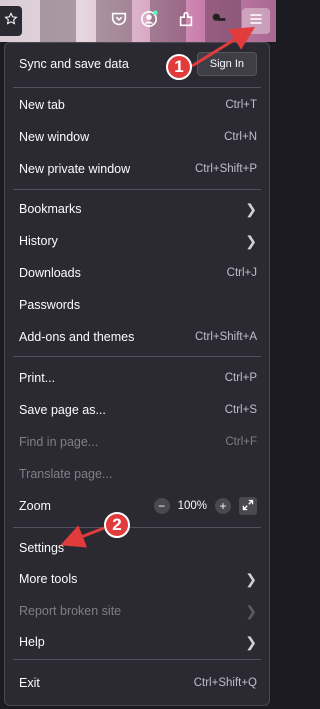 This screenshot has width=320, height=709. I want to click on zoom-row: Zoom − 100% +, so click(138, 506).